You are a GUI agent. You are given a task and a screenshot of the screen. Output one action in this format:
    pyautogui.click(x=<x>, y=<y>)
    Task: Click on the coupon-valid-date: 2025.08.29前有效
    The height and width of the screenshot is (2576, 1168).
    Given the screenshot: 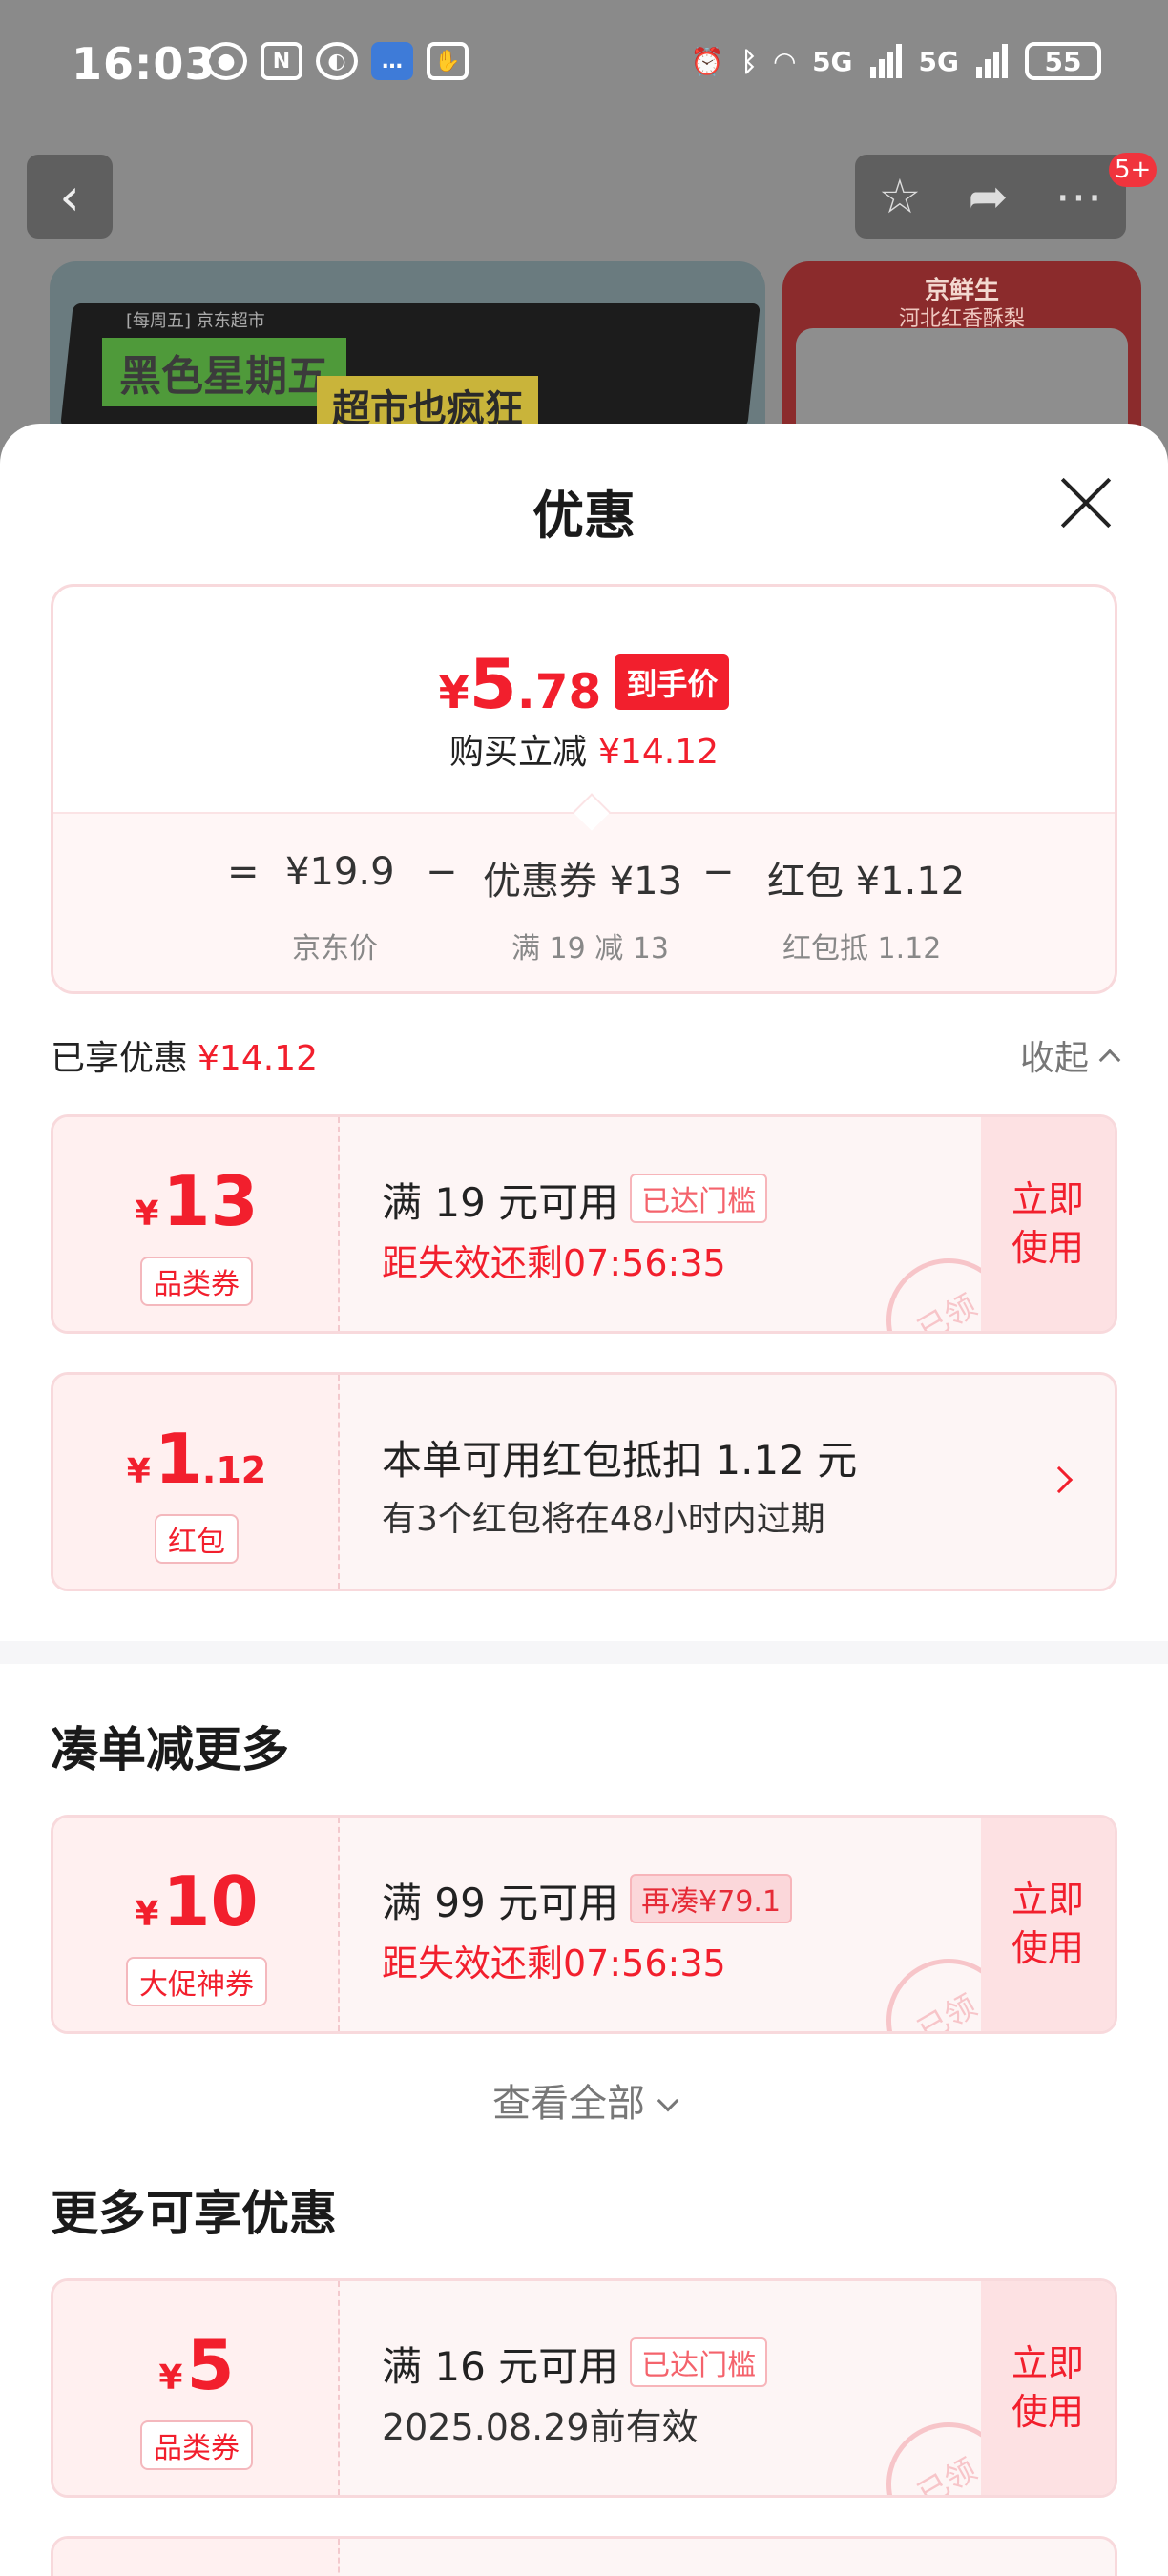 What is the action you would take?
    pyautogui.click(x=540, y=2427)
    